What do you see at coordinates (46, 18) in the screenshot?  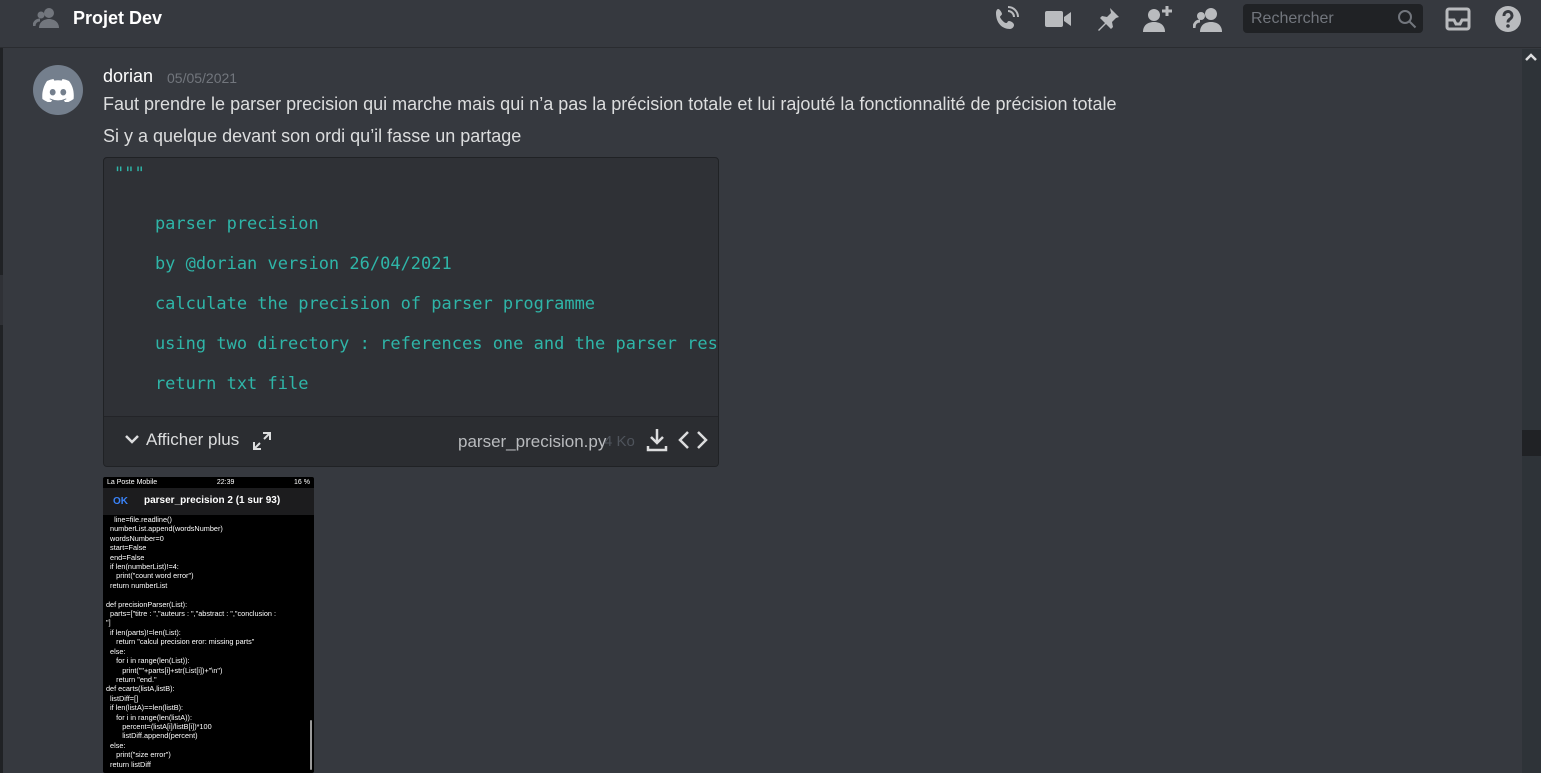 I see `group-icon` at bounding box center [46, 18].